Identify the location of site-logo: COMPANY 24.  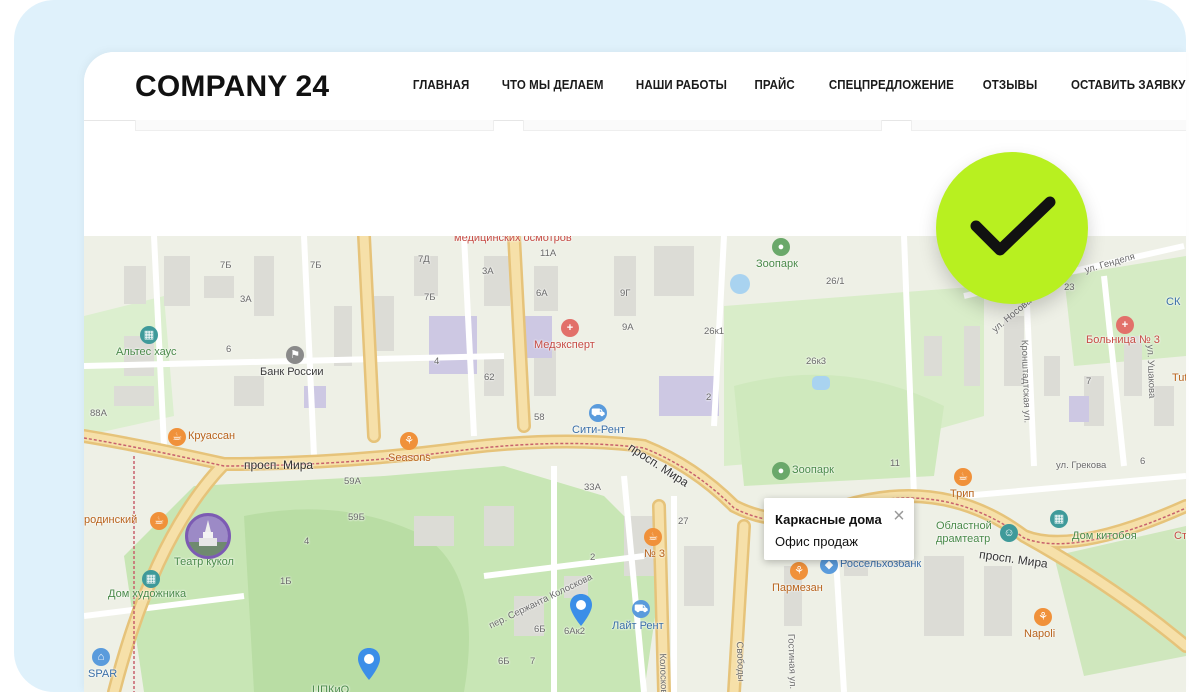
(232, 87).